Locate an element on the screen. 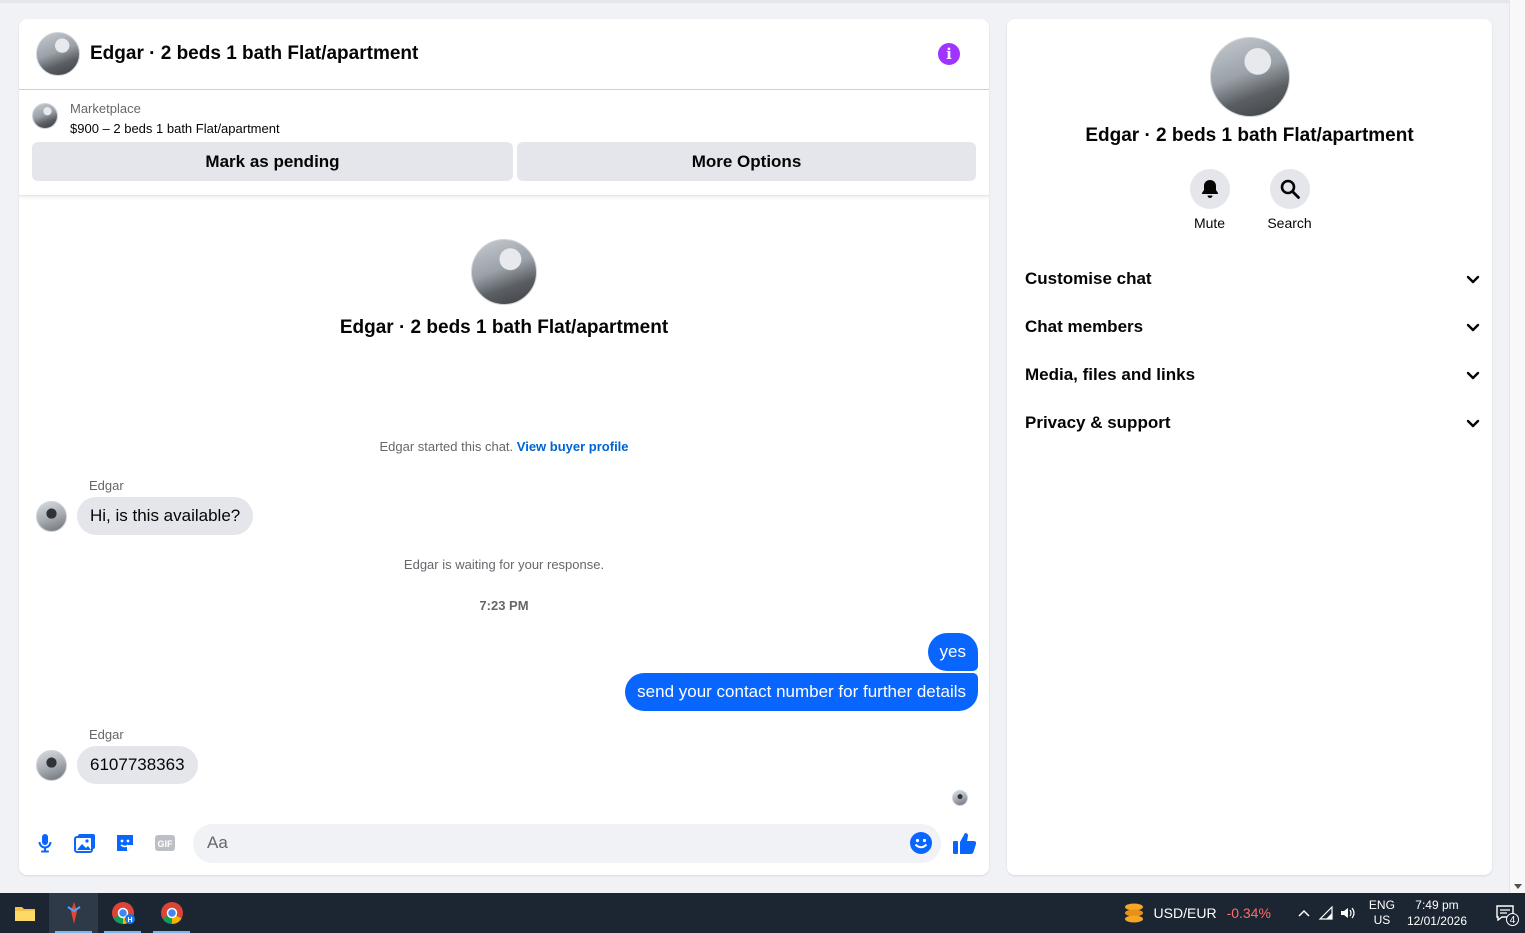 The height and width of the screenshot is (933, 1525). microphone-icon is located at coordinates (45, 843).